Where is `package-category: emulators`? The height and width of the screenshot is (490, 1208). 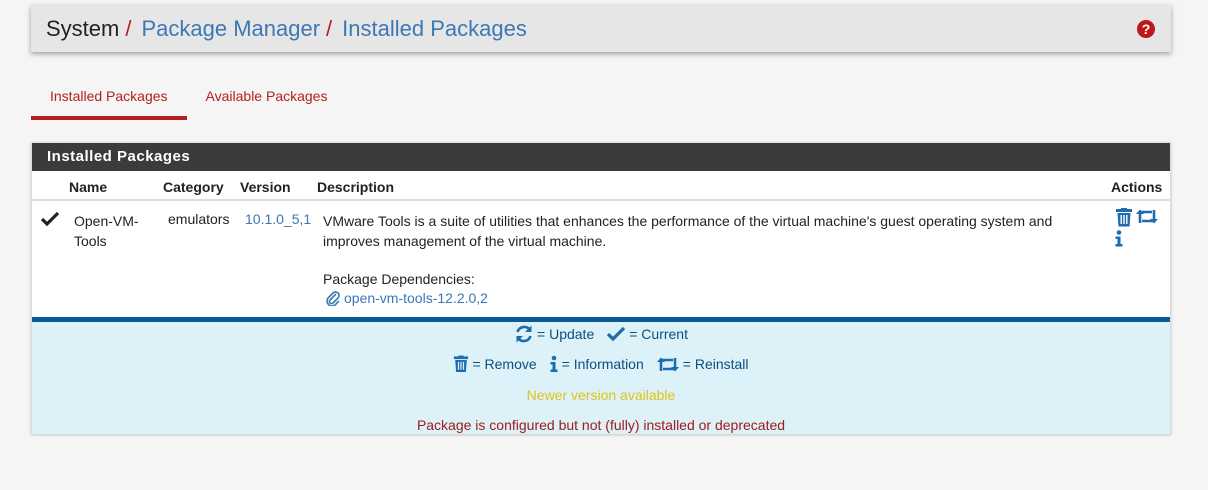
package-category: emulators is located at coordinates (199, 219).